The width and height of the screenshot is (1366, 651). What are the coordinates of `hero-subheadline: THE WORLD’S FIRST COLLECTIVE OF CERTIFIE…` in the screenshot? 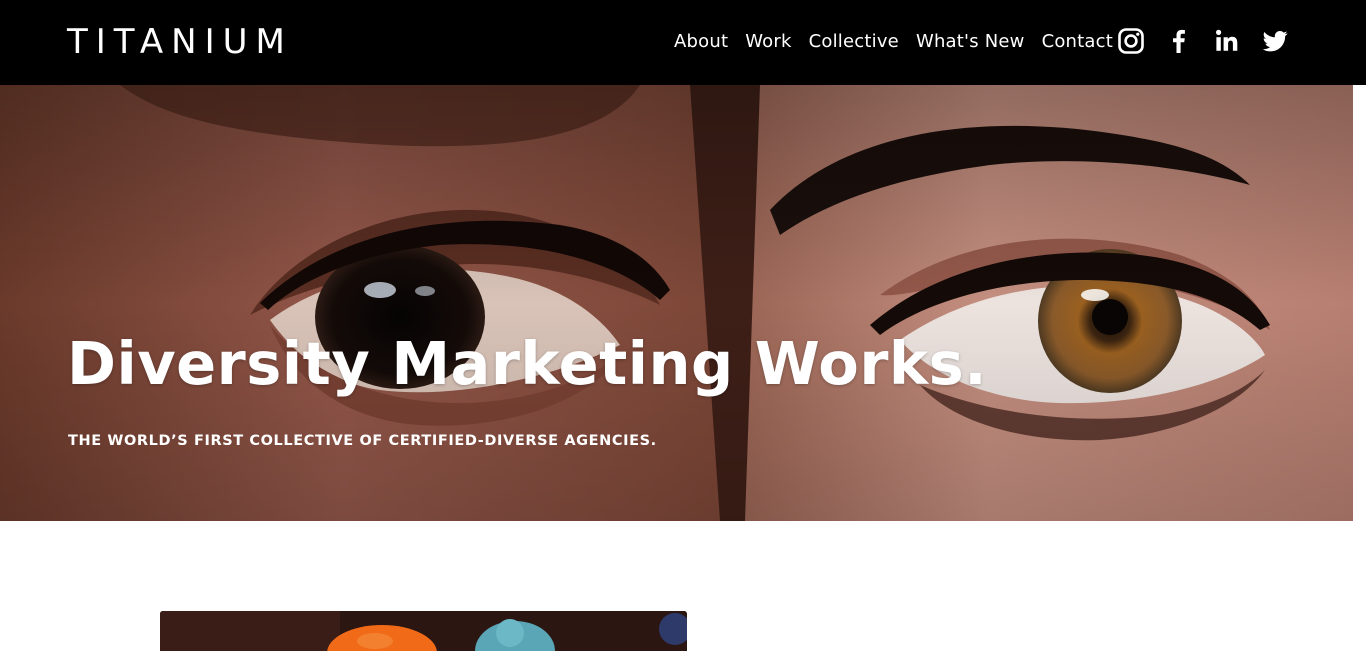 It's located at (362, 441).